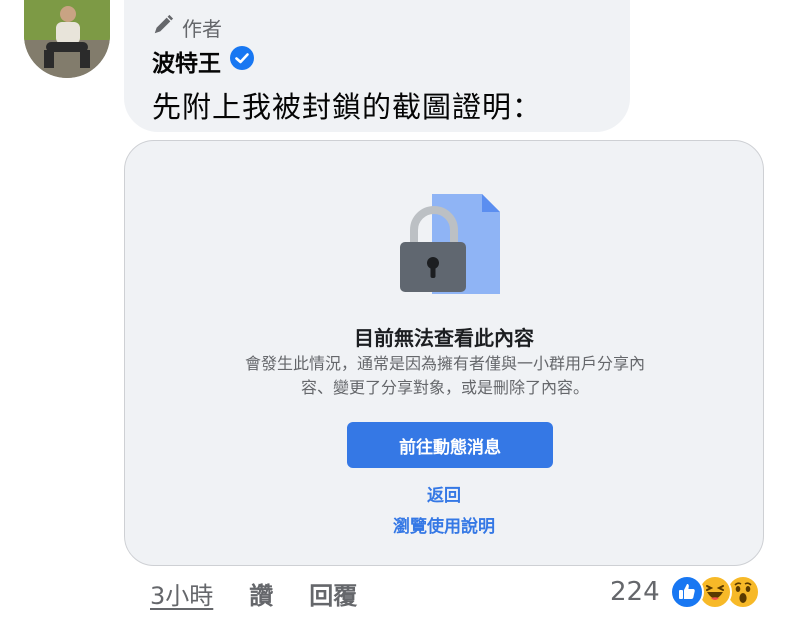  Describe the element at coordinates (450, 445) in the screenshot. I see `go-to-feed-button: 前往動態消息` at that location.